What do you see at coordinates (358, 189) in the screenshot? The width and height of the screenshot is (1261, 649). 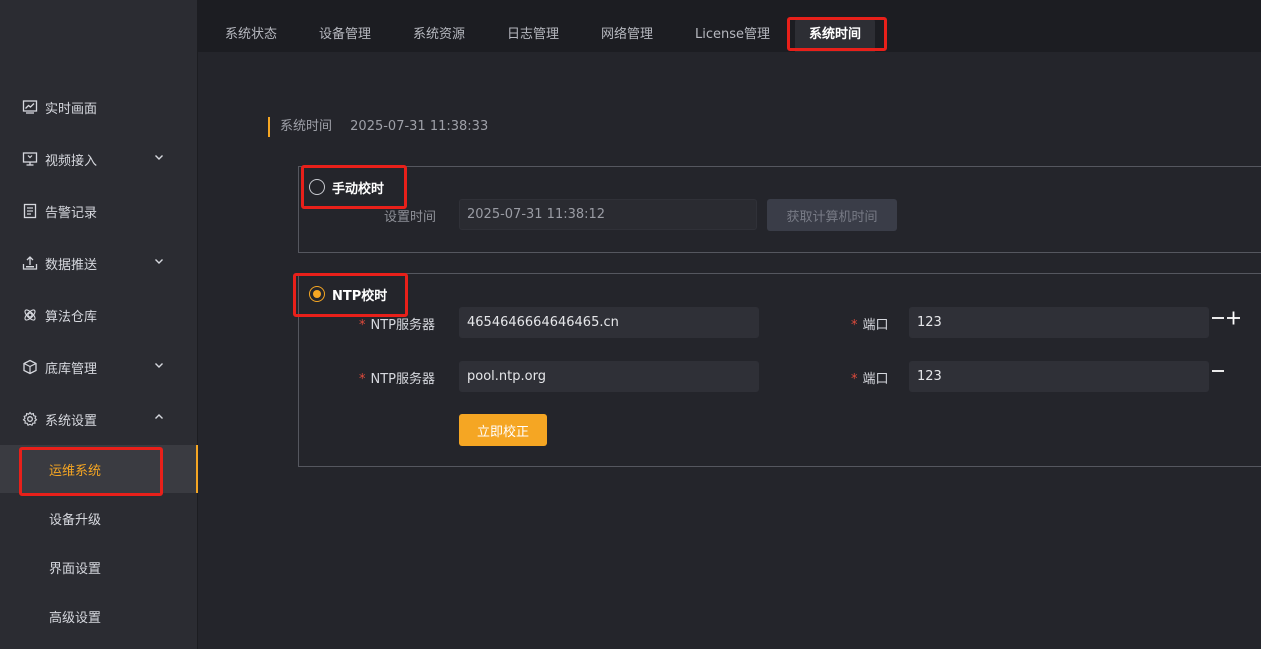 I see `manual-time-radio-label: 手动校时` at bounding box center [358, 189].